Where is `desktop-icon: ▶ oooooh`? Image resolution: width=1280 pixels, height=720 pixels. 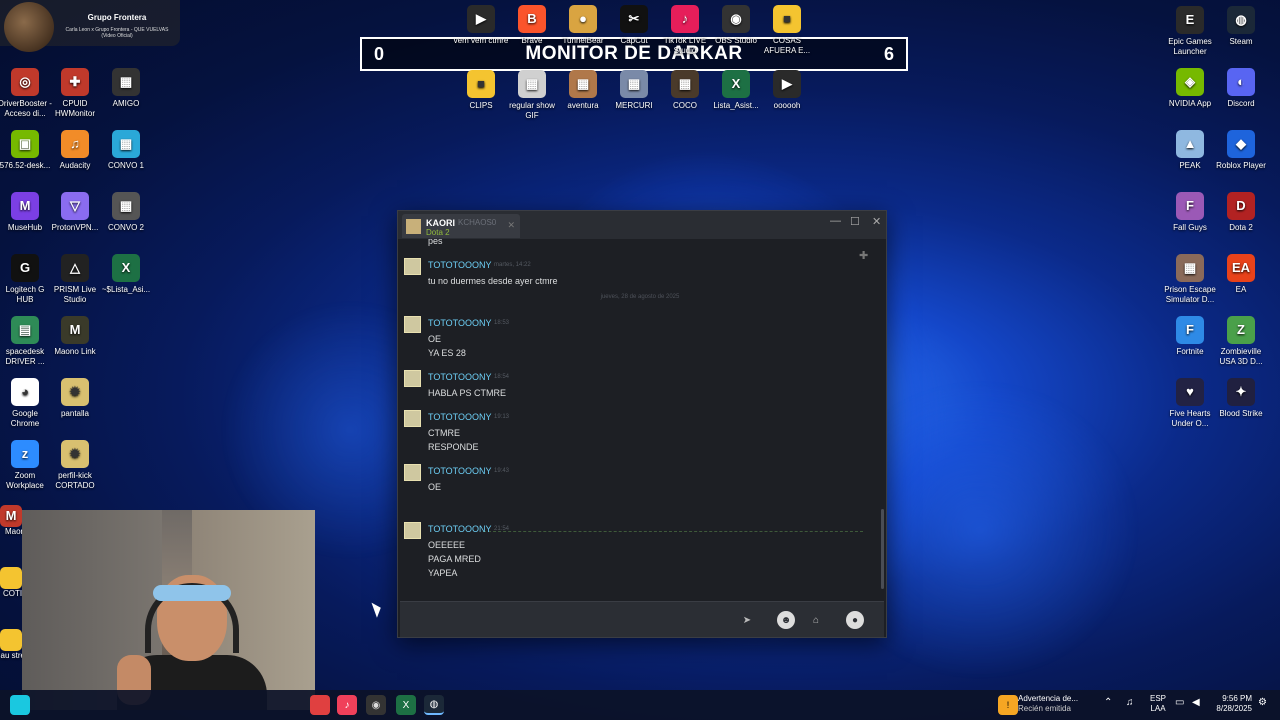
desktop-icon: ▶ oooooh is located at coordinates (787, 90).